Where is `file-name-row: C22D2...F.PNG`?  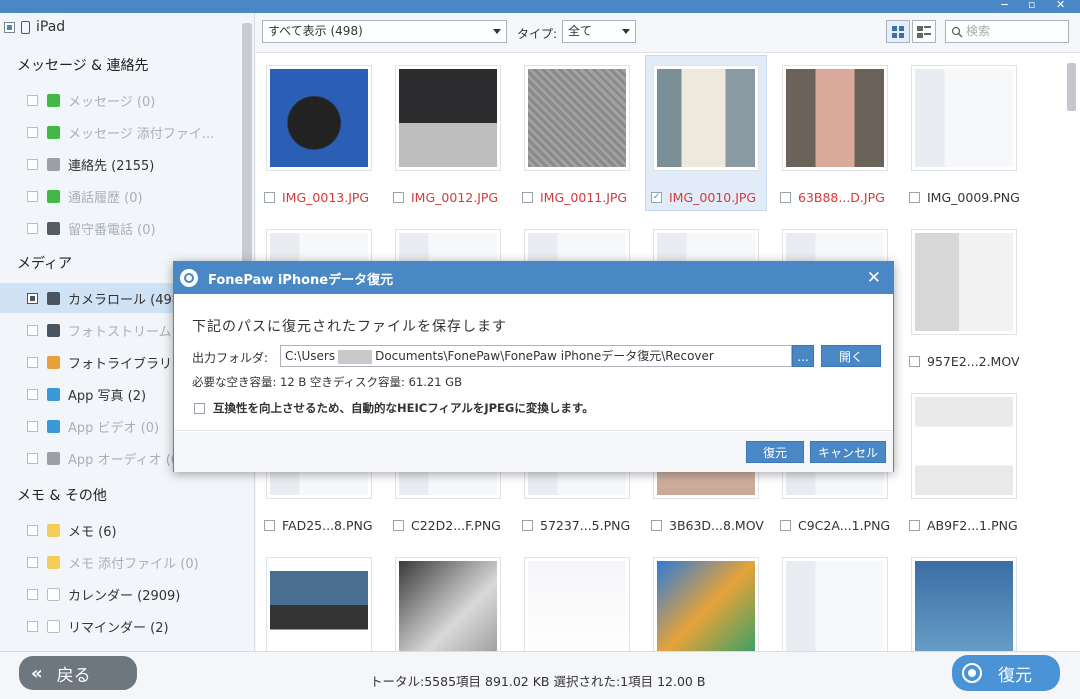 file-name-row: C22D2...F.PNG is located at coordinates (447, 525).